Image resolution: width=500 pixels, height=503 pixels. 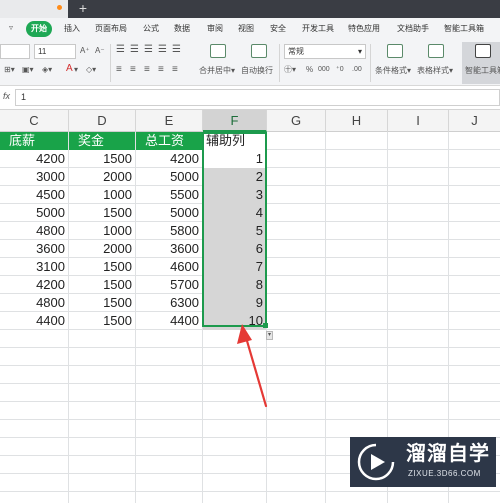 What do you see at coordinates (234, 195) in the screenshot?
I see `helper-cell: 3` at bounding box center [234, 195].